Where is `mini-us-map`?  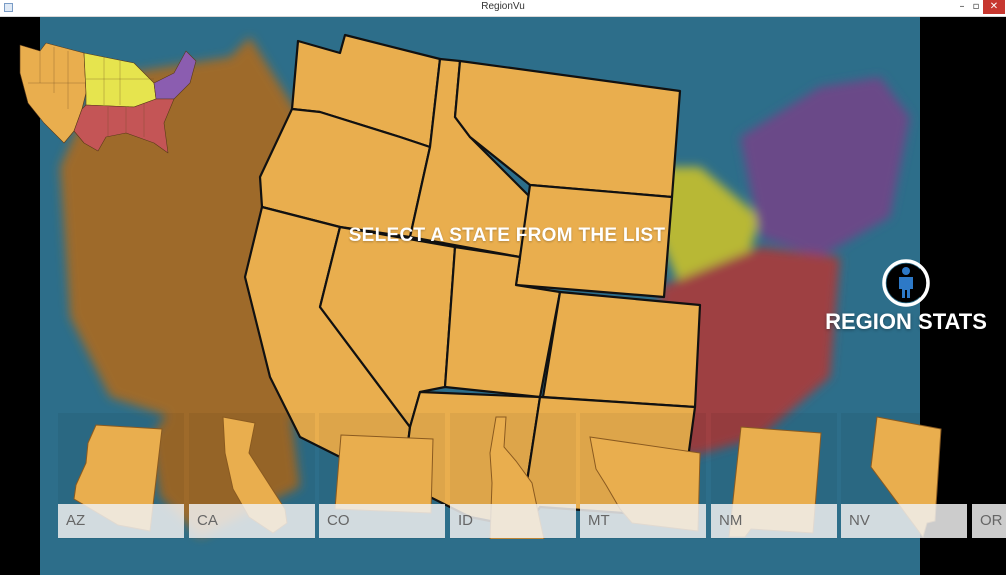 mini-us-map is located at coordinates (108, 98).